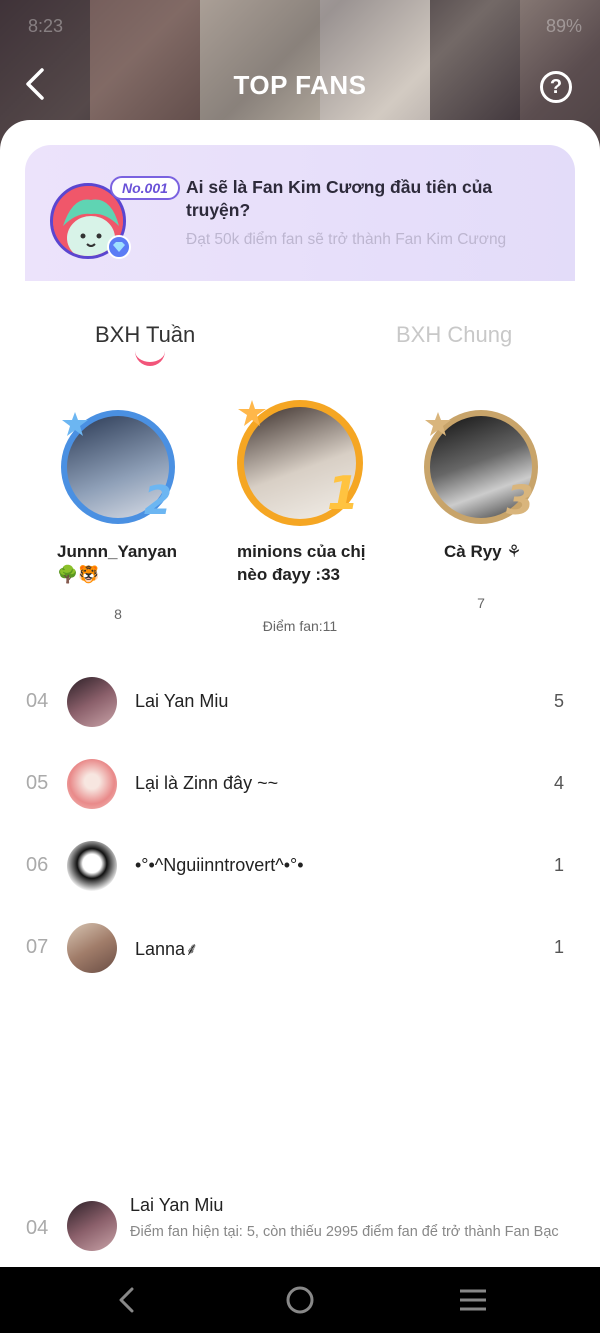  Describe the element at coordinates (207, 783) in the screenshot. I see `list-name: Lại là Zinn đây ~~` at that location.